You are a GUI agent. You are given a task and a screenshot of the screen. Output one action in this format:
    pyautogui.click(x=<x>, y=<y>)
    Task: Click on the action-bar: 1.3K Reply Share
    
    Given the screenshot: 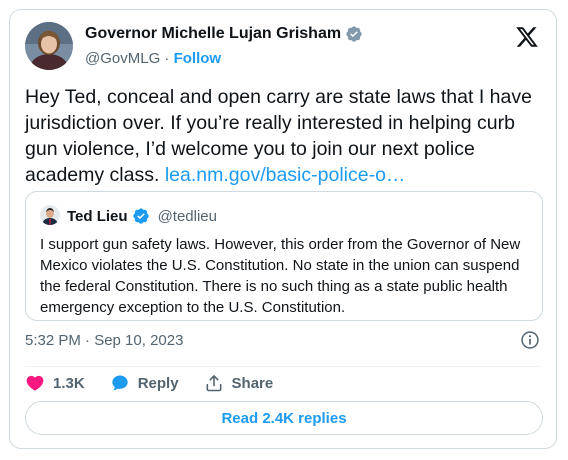 What is the action you would take?
    pyautogui.click(x=161, y=383)
    